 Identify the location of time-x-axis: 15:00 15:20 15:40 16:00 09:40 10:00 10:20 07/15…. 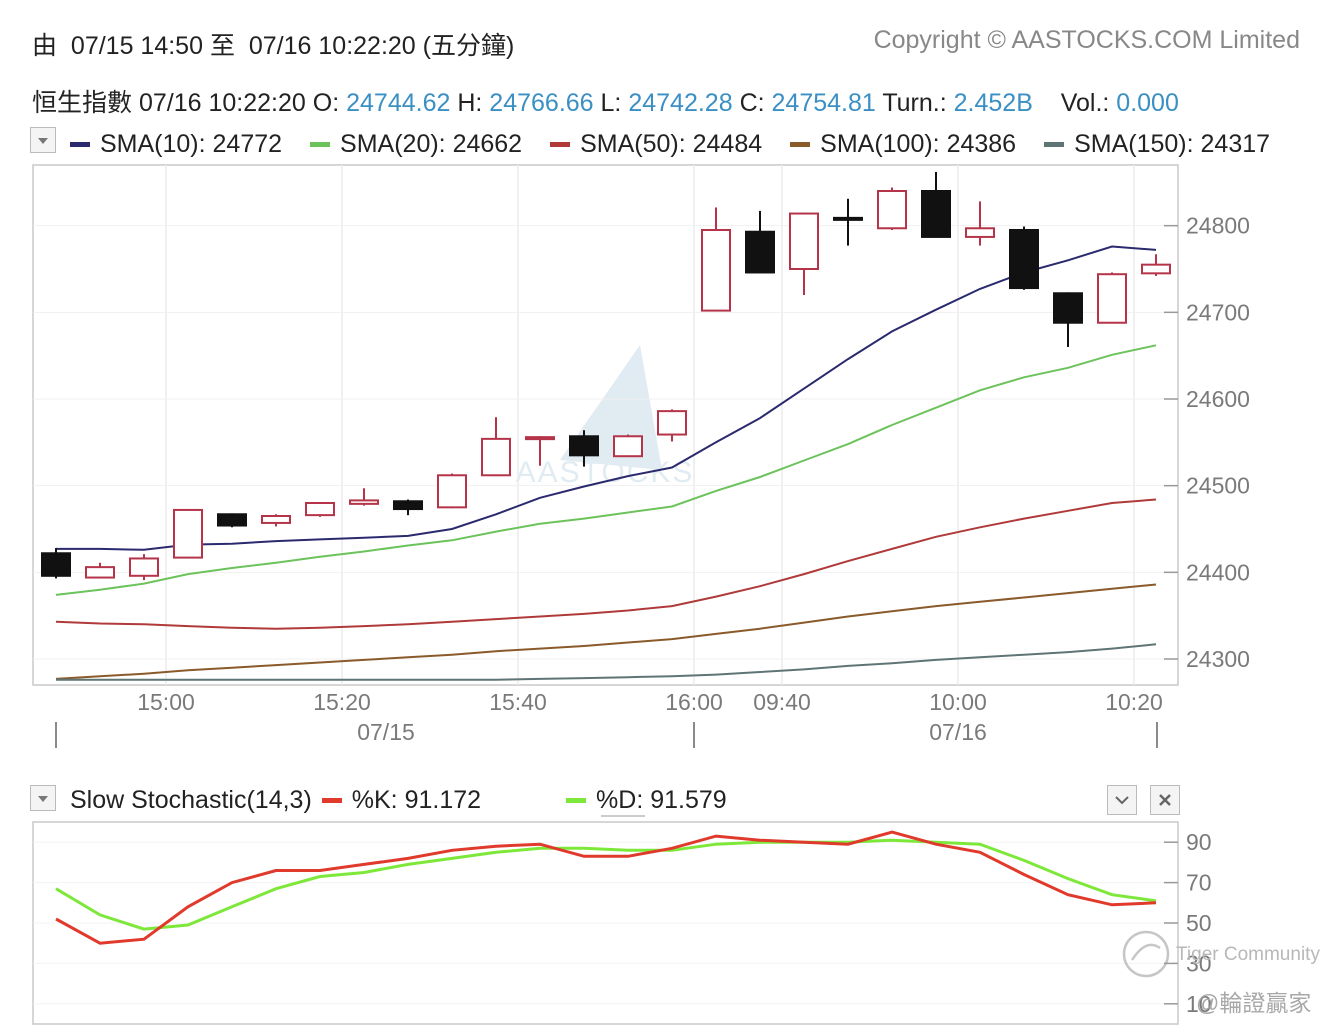
(609, 718).